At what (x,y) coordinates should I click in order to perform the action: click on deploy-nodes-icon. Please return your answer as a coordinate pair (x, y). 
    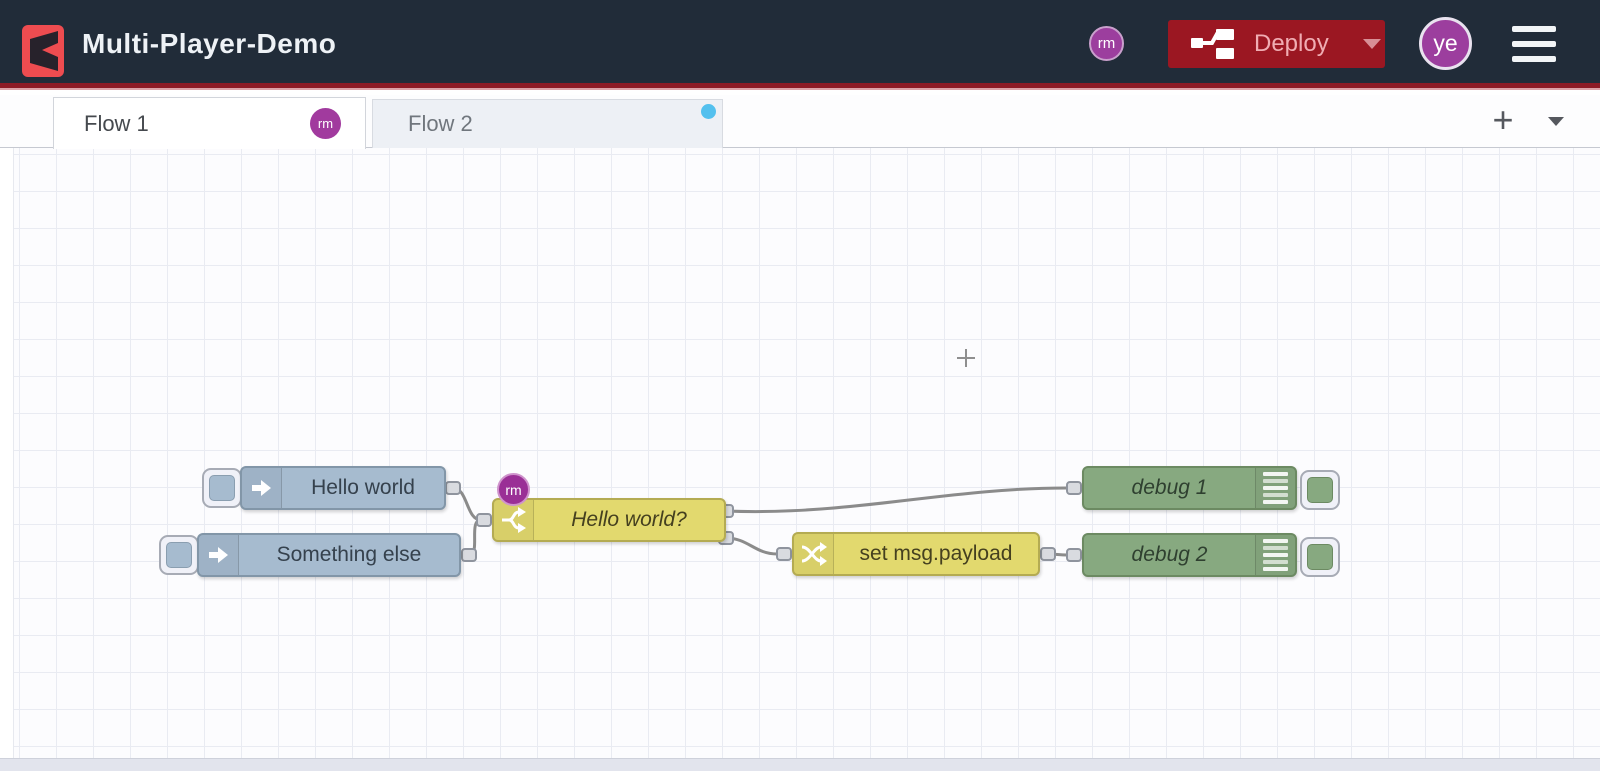
    Looking at the image, I should click on (1212, 44).